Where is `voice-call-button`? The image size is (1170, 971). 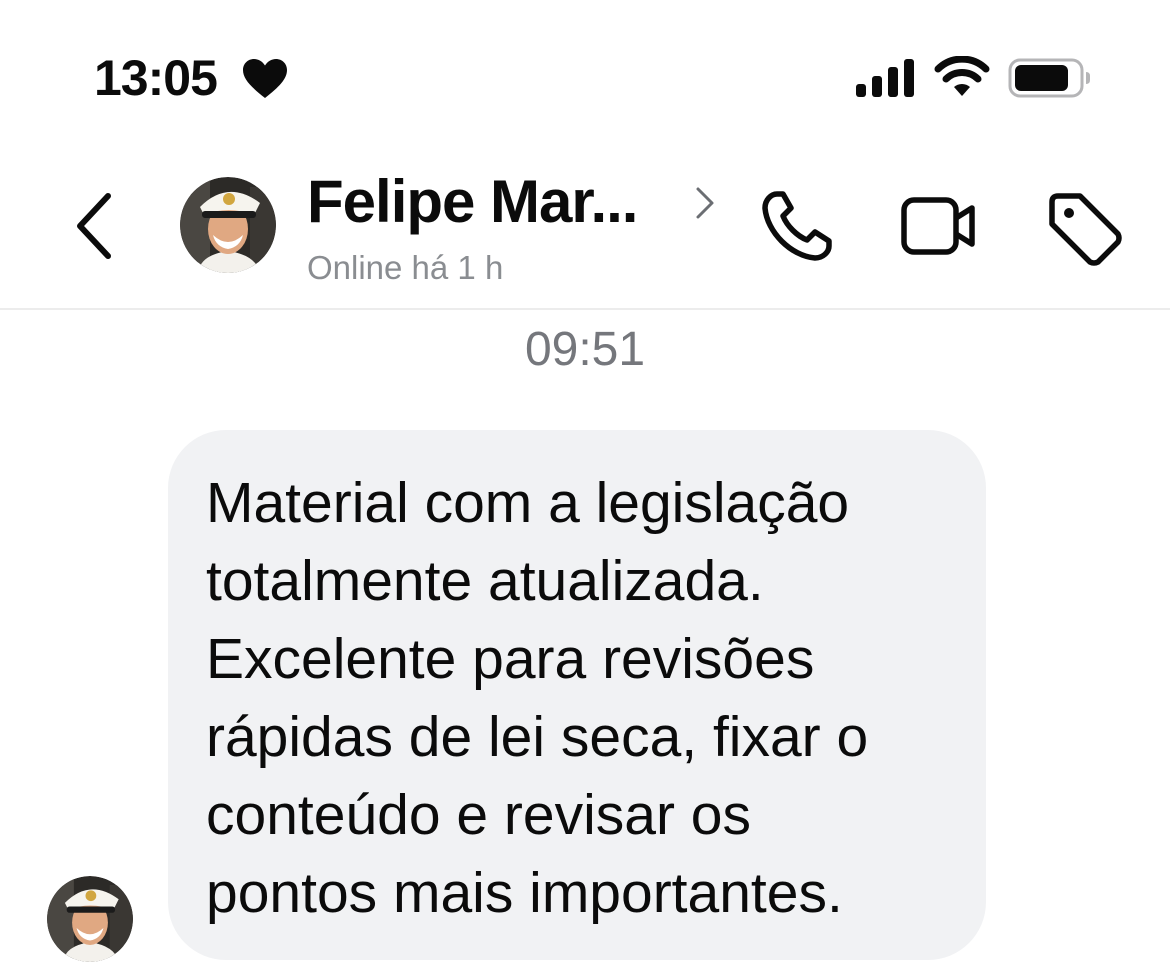
voice-call-button is located at coordinates (796, 227).